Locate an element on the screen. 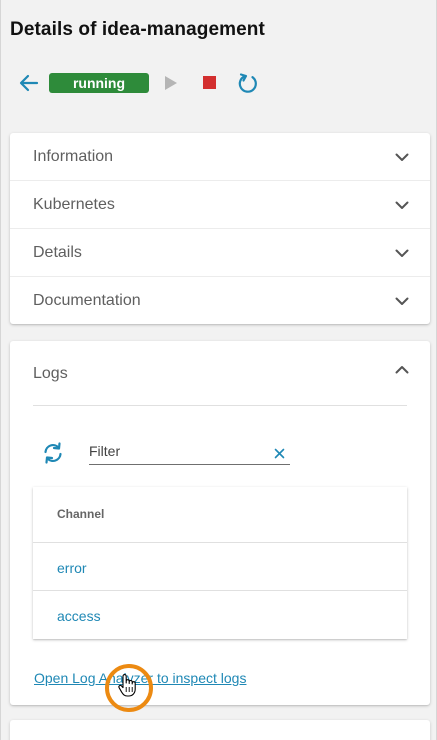 This screenshot has width=437, height=740. open-log-analyzer-link: Open Log Analyzer to inspect logs is located at coordinates (140, 678).